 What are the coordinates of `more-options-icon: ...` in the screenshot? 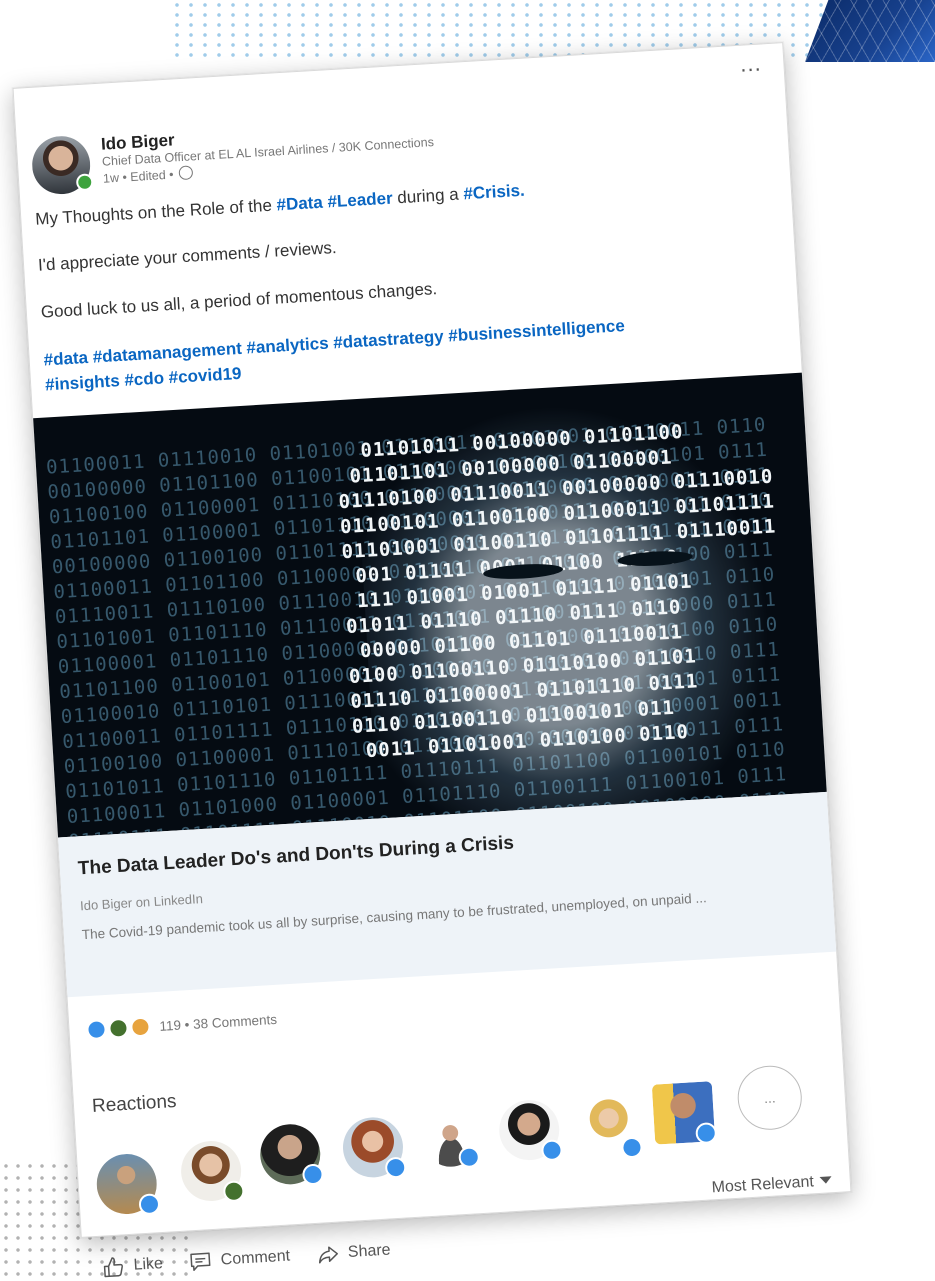 It's located at (750, 63).